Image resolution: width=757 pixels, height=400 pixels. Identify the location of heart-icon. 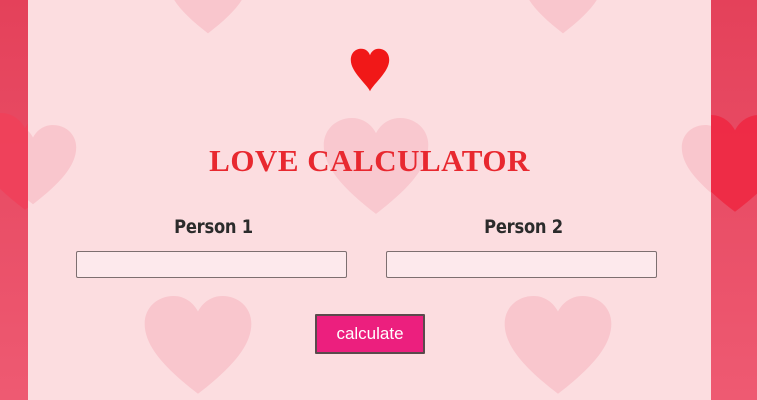
(370, 70).